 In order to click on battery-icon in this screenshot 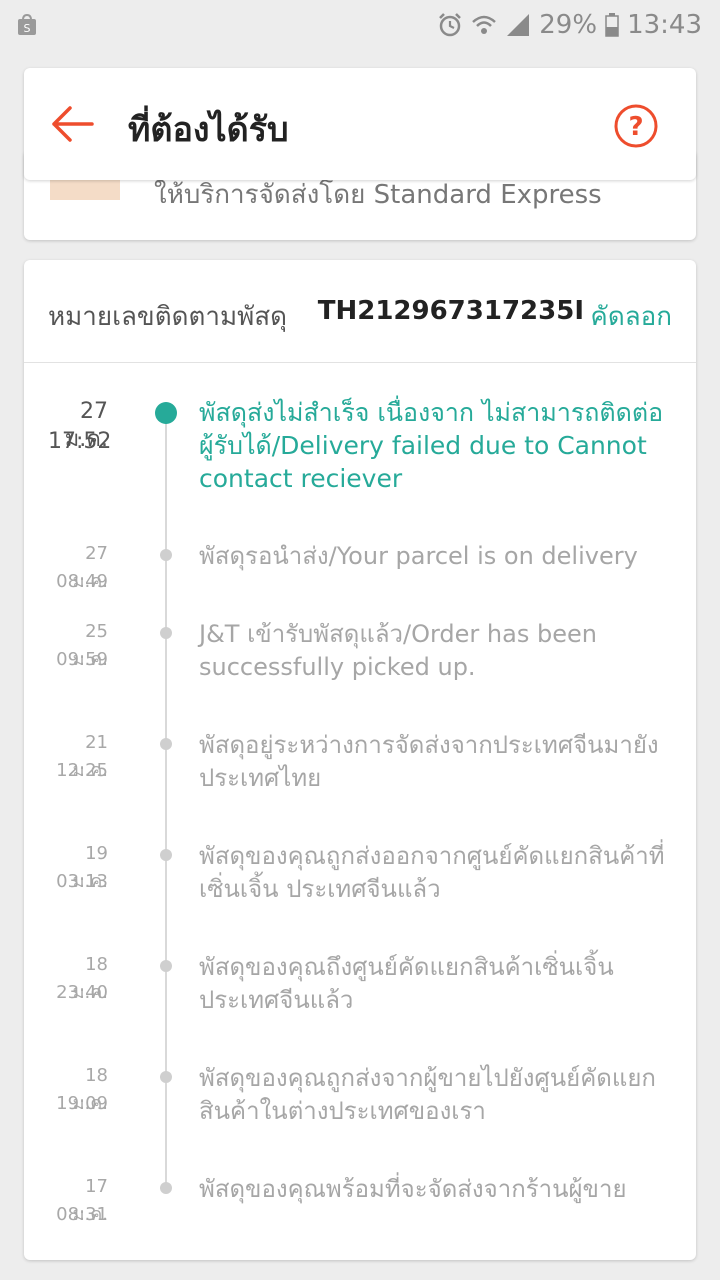, I will do `click(612, 25)`.